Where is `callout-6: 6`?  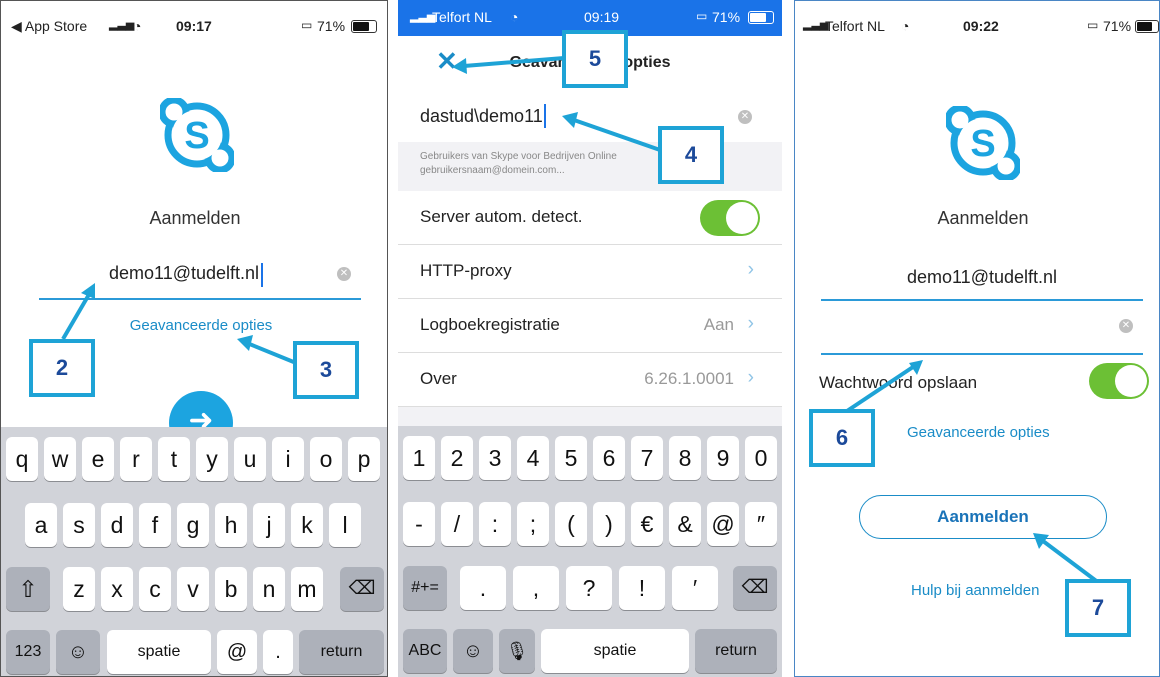
callout-6: 6 is located at coordinates (842, 438).